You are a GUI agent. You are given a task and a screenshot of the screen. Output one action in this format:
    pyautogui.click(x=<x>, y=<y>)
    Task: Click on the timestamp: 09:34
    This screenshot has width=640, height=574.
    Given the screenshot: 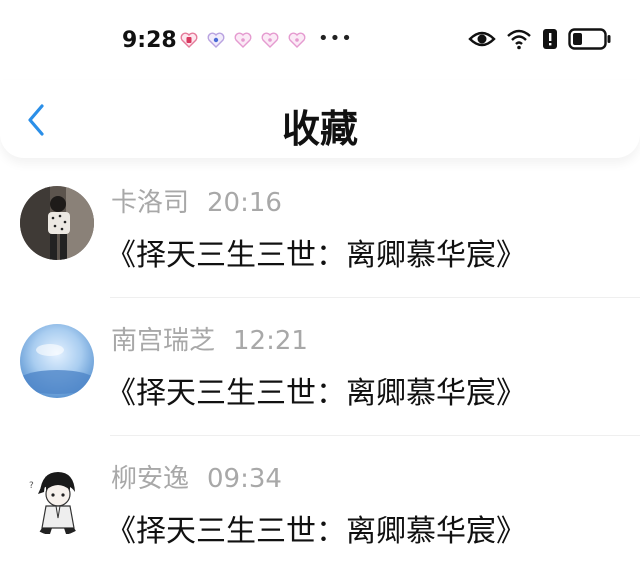 What is the action you would take?
    pyautogui.click(x=244, y=479)
    